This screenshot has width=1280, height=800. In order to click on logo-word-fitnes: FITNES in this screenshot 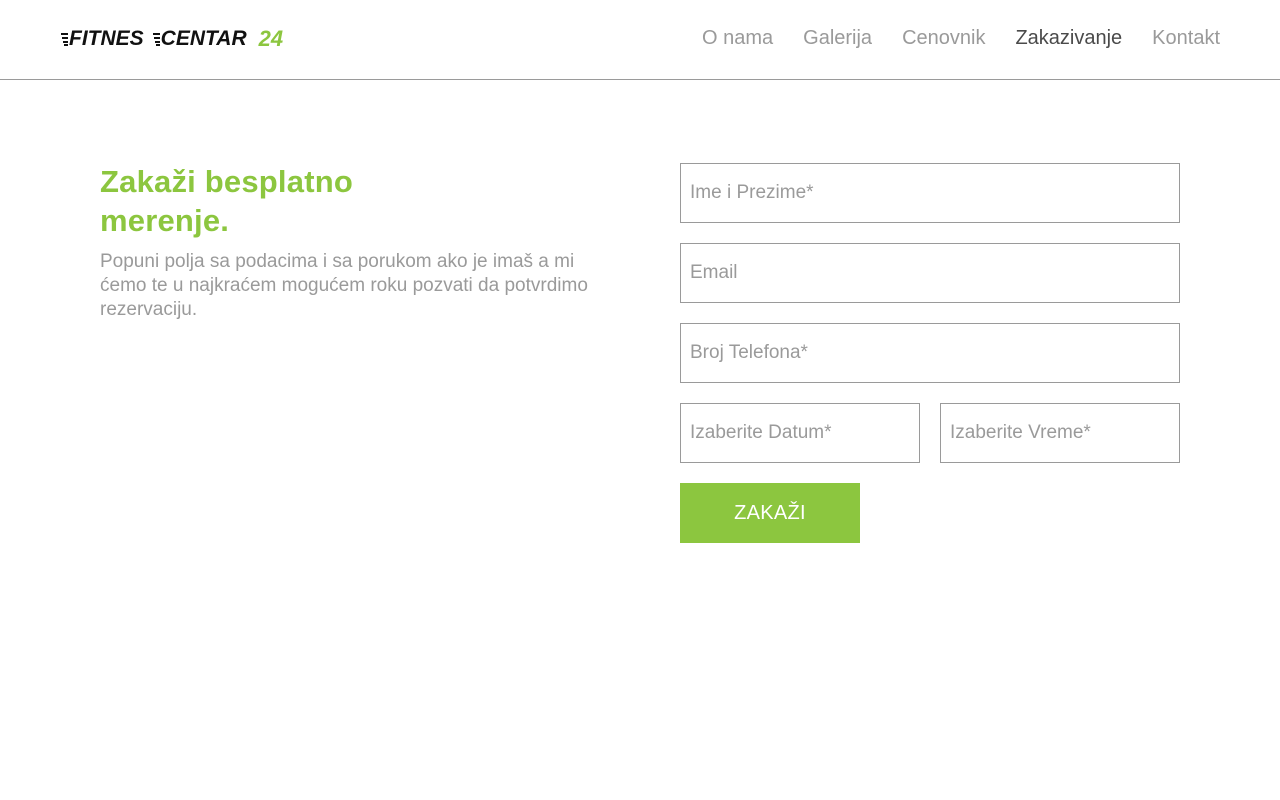, I will do `click(102, 39)`.